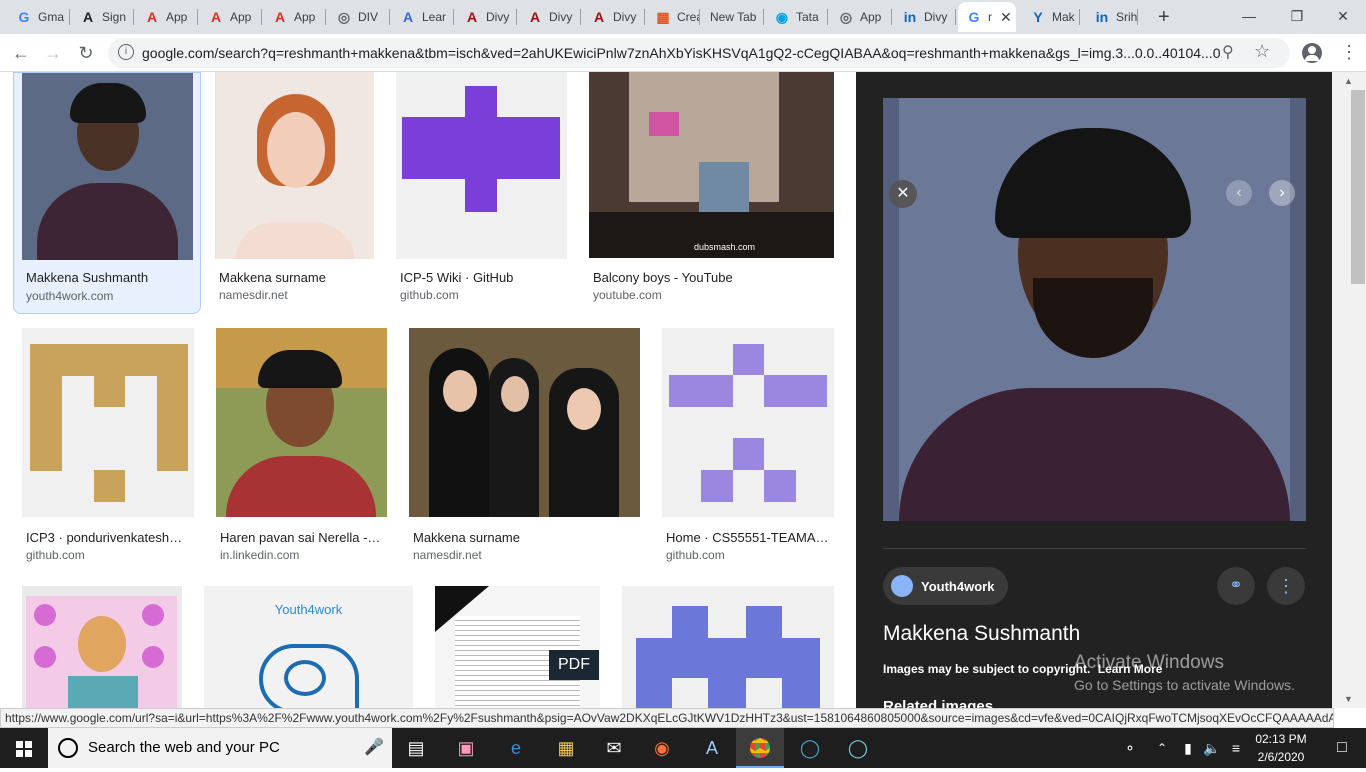  I want to click on result-card: ICP3 · pondurivenkatesh… github.com, so click(108, 448).